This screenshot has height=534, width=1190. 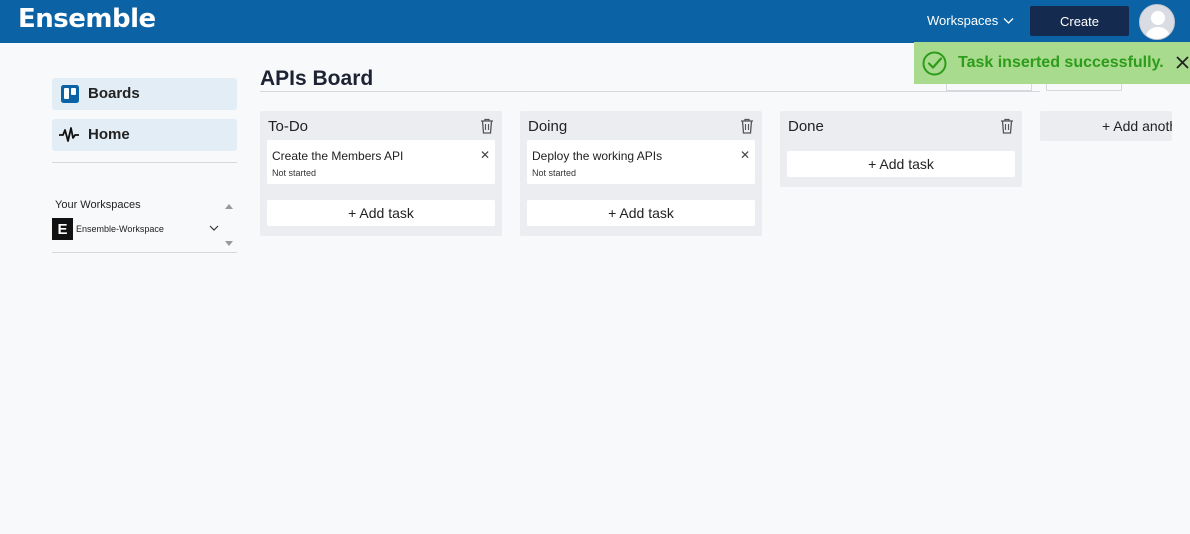 I want to click on list-title: Done, so click(x=806, y=126).